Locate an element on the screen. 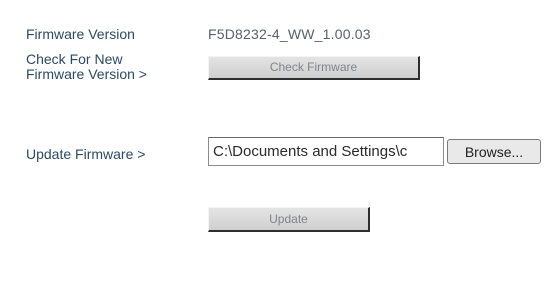 Image resolution: width=551 pixels, height=303 pixels. update-button: Update is located at coordinates (289, 219).